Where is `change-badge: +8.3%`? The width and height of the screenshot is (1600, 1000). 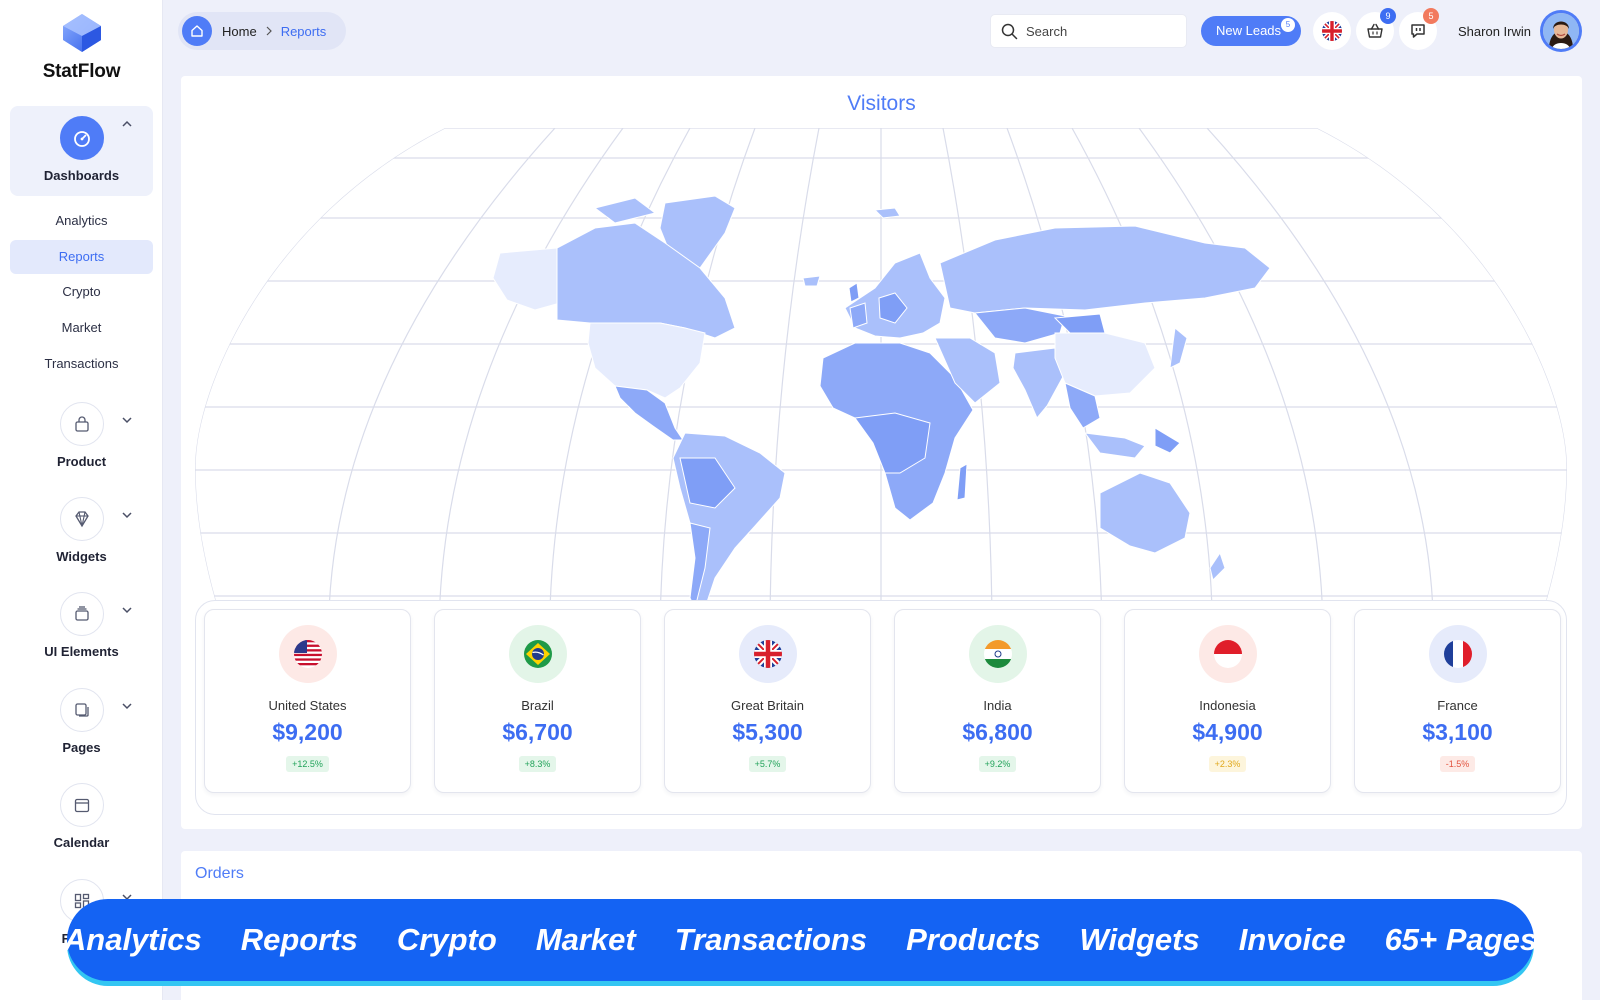
change-badge: +8.3% is located at coordinates (537, 764).